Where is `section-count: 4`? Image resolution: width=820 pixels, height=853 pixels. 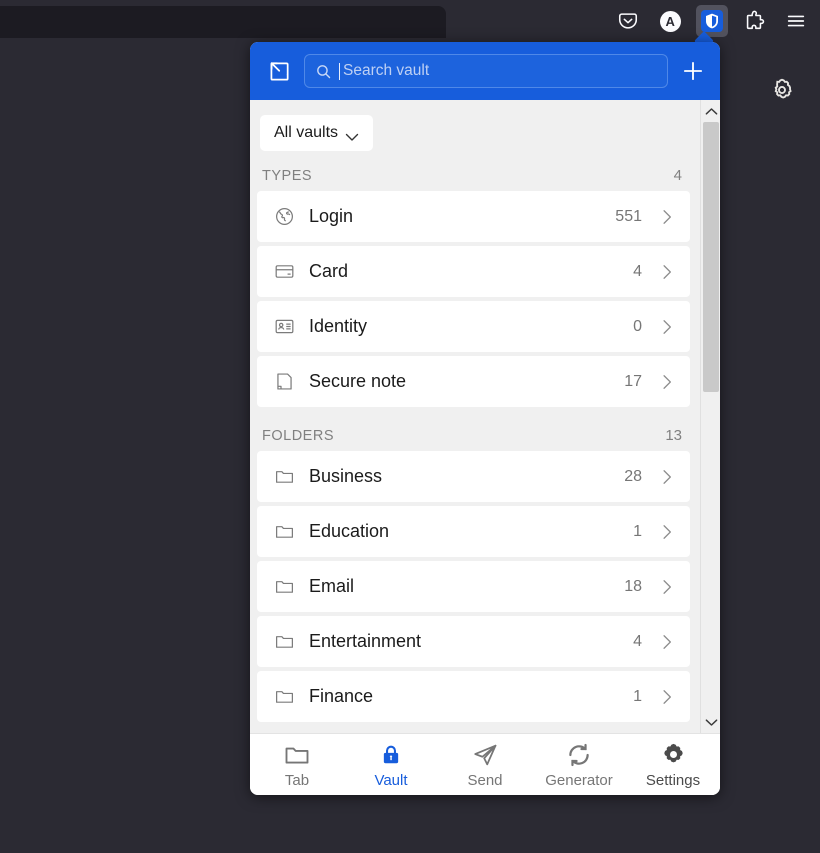 section-count: 4 is located at coordinates (677, 175).